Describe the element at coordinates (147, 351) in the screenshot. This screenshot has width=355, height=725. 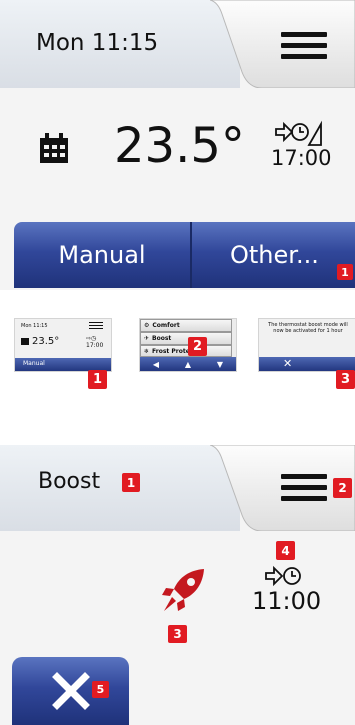
I see `thumb-frost-icon: ❄` at that location.